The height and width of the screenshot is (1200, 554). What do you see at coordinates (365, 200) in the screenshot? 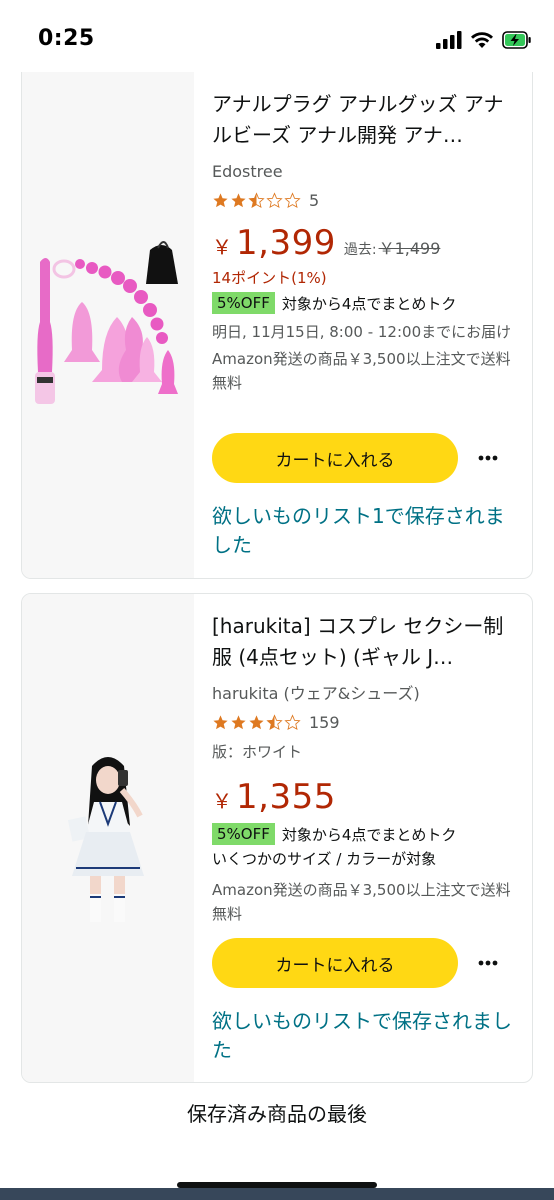
I see `product-rating: 5` at bounding box center [365, 200].